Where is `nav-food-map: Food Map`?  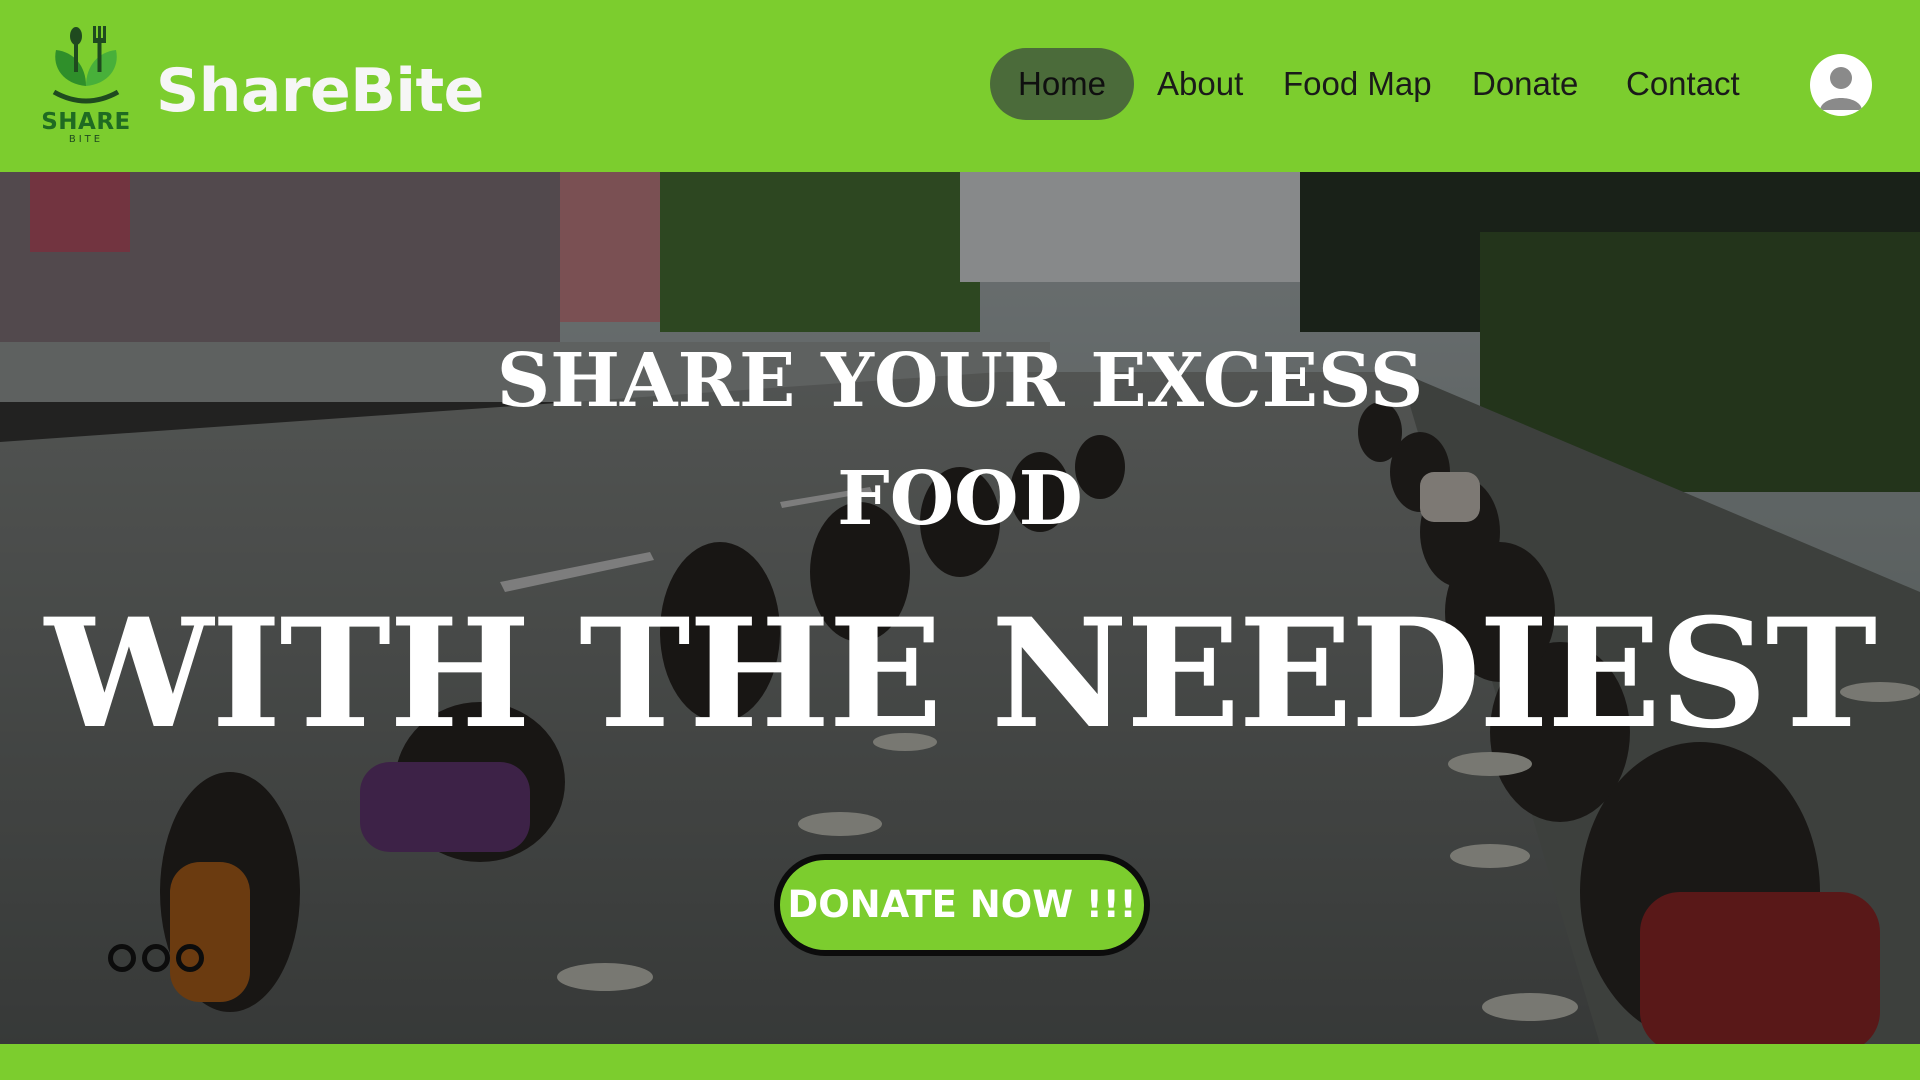
nav-food-map: Food Map is located at coordinates (1357, 84).